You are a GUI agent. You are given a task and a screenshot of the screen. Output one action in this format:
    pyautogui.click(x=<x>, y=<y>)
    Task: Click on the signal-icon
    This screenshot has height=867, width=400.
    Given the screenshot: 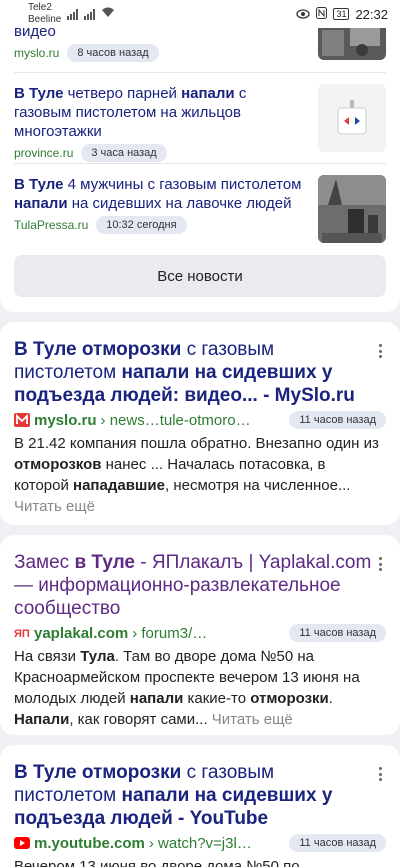 What is the action you would take?
    pyautogui.click(x=73, y=14)
    